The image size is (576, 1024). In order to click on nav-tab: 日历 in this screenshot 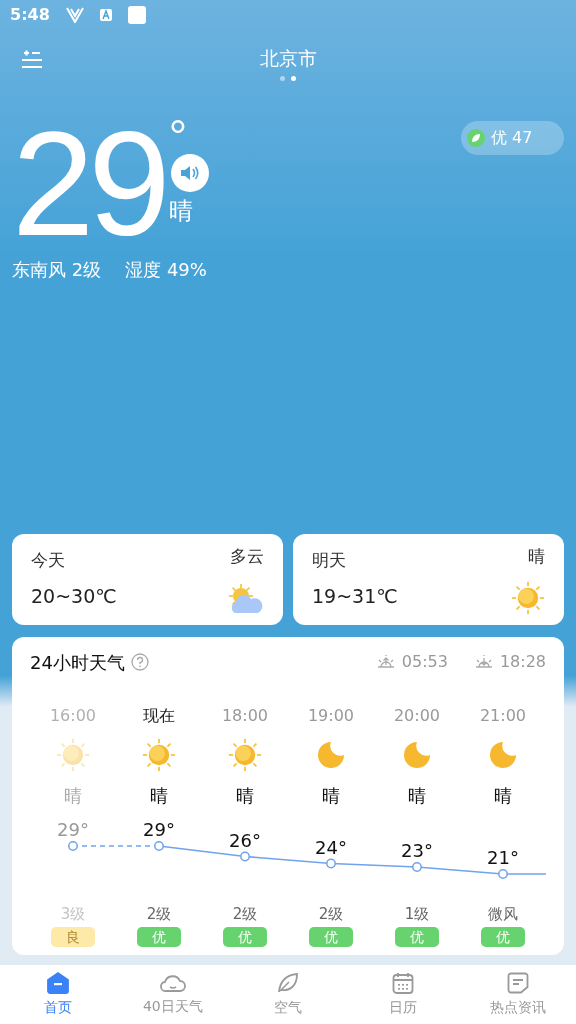, I will do `click(403, 994)`.